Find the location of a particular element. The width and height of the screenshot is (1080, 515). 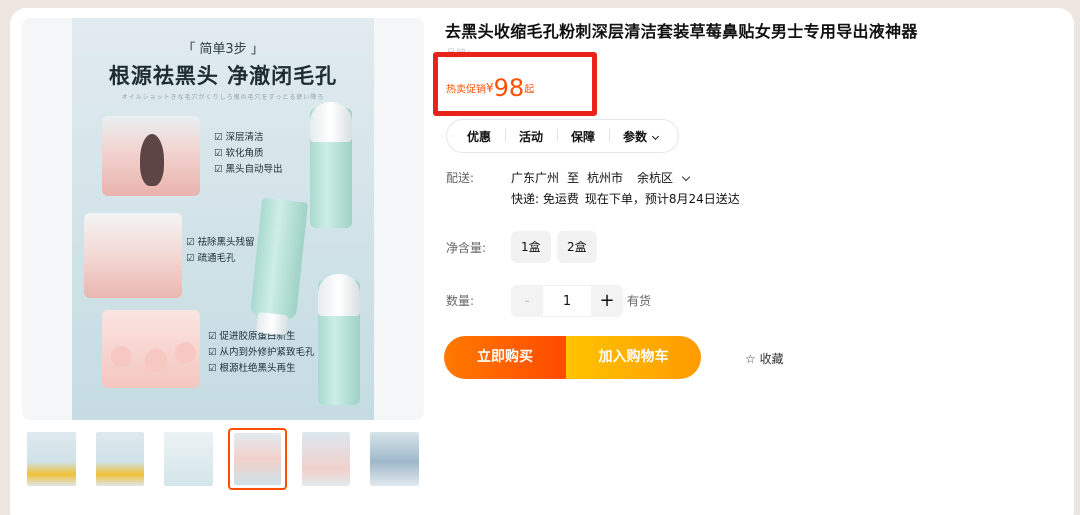

ship-city: 杭州市 is located at coordinates (605, 178).